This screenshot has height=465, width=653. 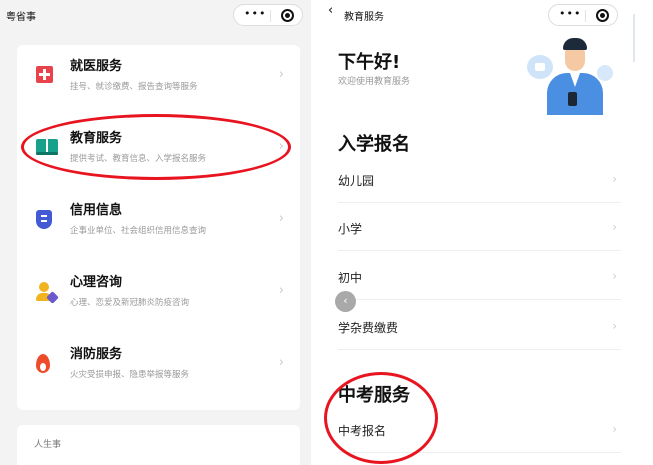 What do you see at coordinates (47, 146) in the screenshot?
I see `book-icon` at bounding box center [47, 146].